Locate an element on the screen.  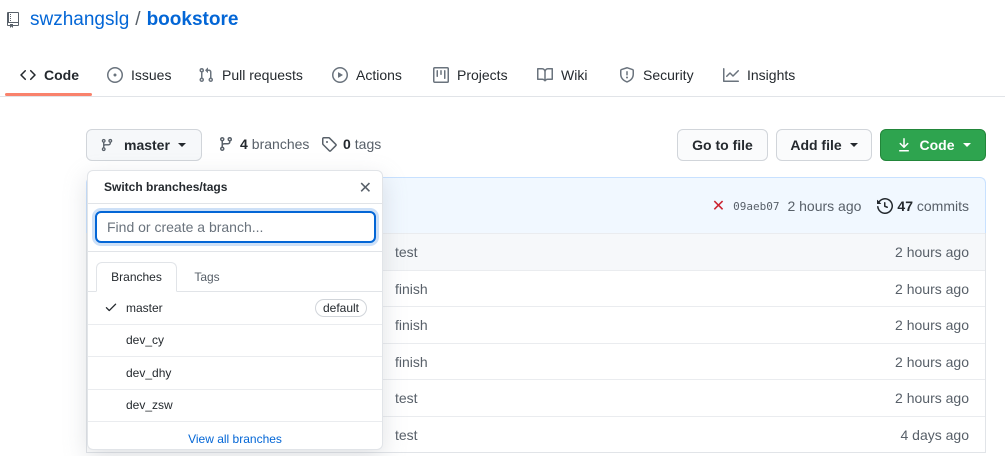
tab-code-label: Code is located at coordinates (61, 74).